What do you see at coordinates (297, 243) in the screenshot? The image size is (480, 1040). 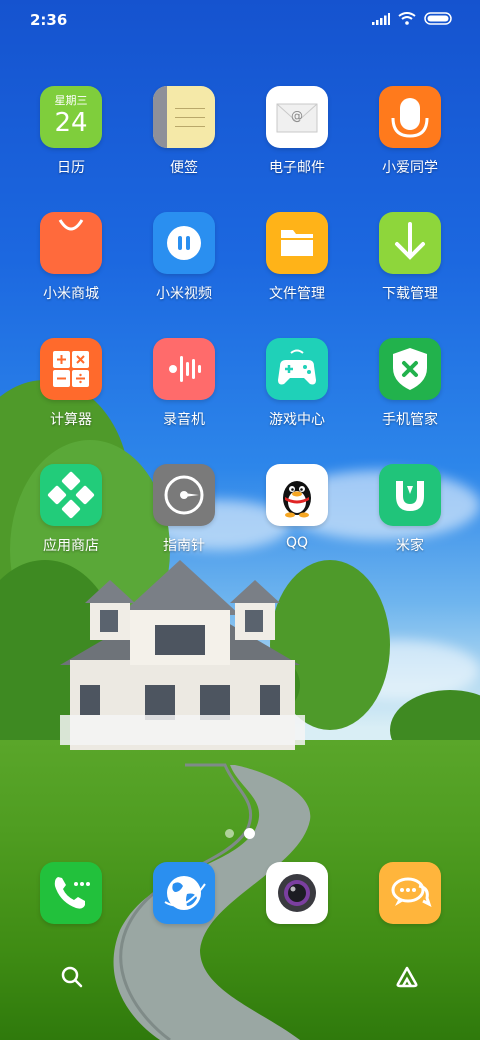 I see `folder-icon` at bounding box center [297, 243].